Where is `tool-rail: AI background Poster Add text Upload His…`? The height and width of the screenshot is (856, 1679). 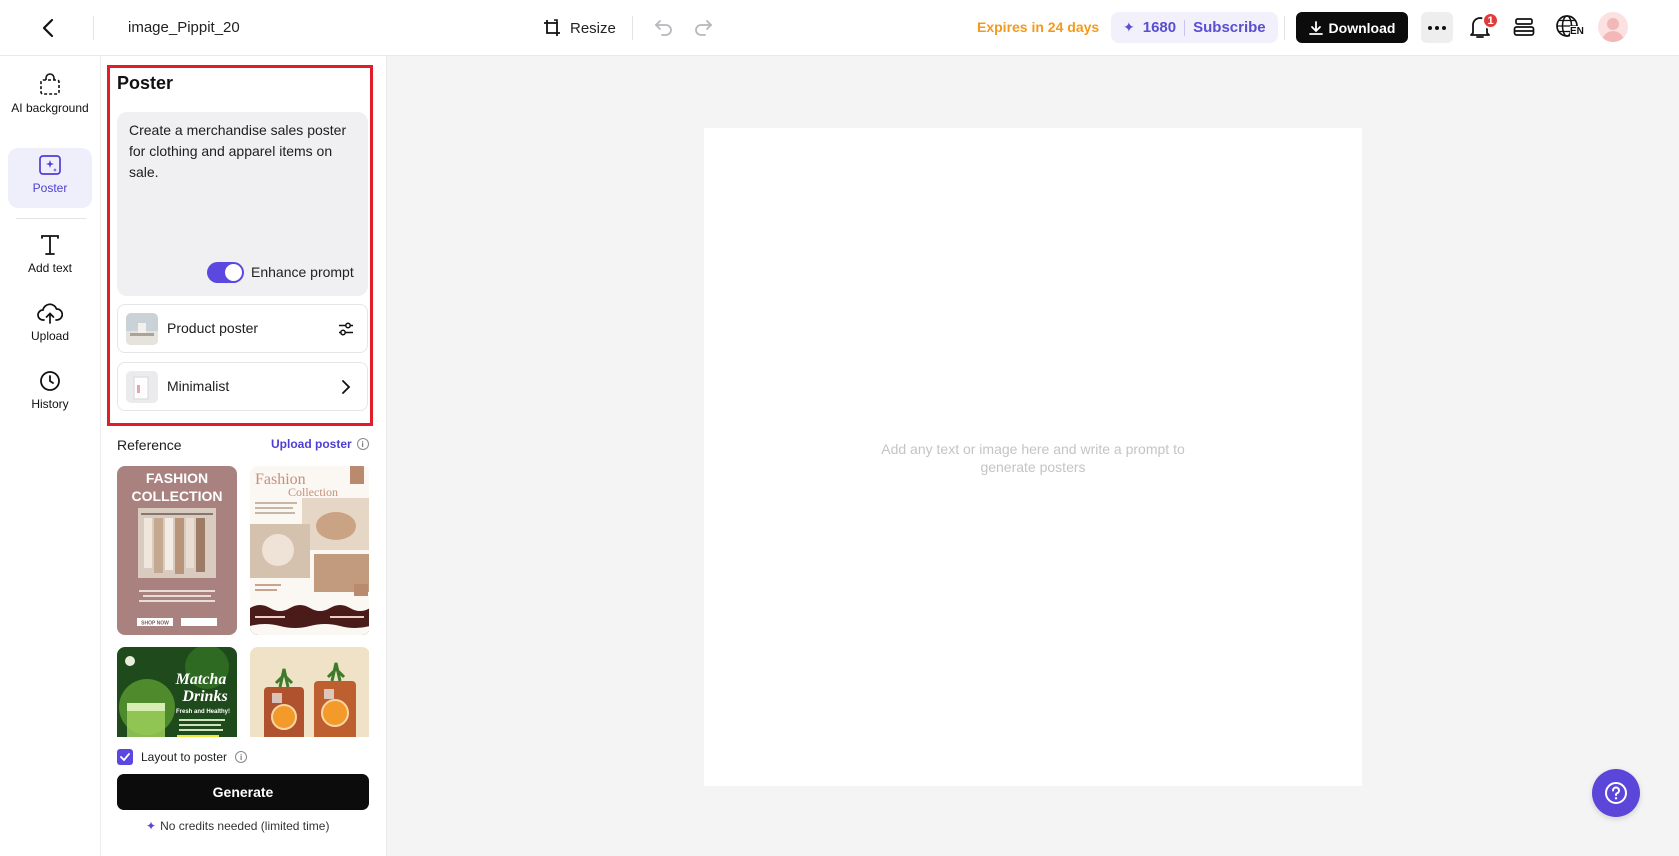
tool-rail: AI background Poster Add text Upload His… is located at coordinates (50, 456).